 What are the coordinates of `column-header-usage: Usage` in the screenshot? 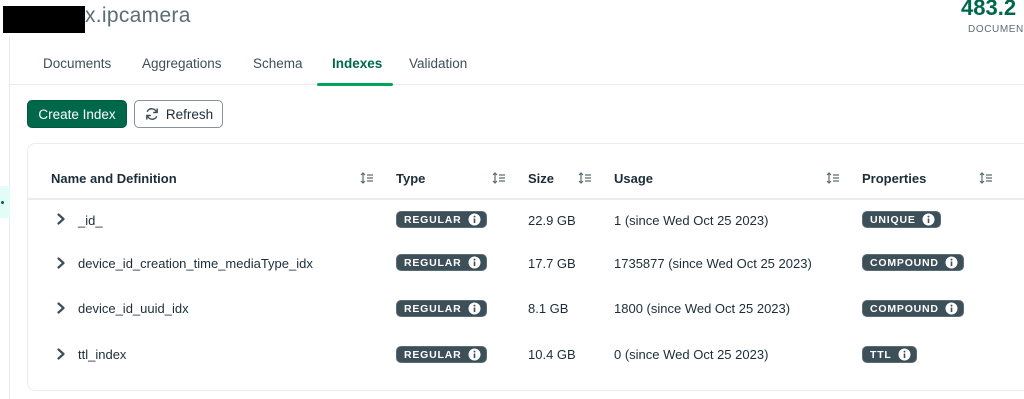 It's located at (634, 178).